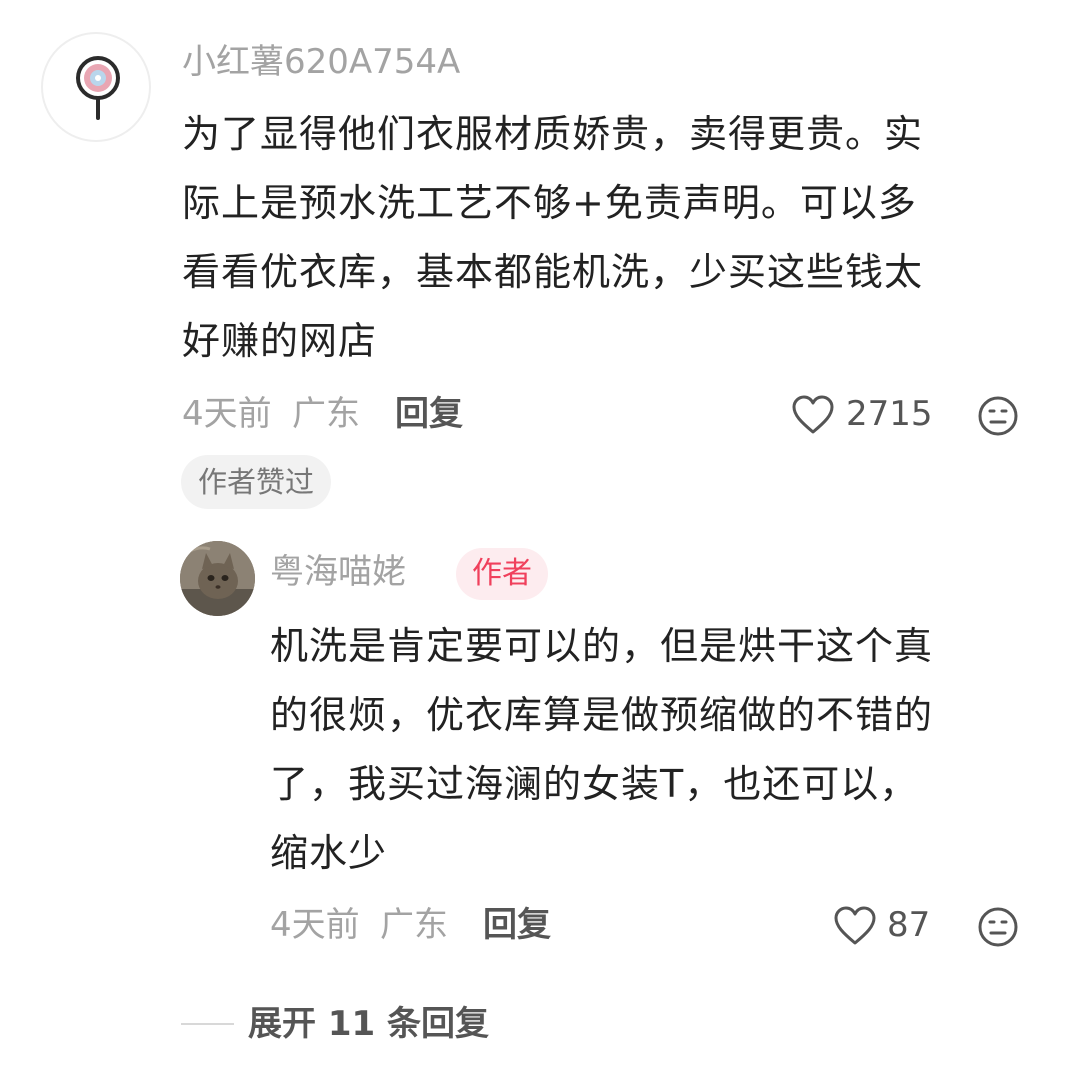  What do you see at coordinates (602, 646) in the screenshot?
I see `reply-line: 机洗是肯定要可以的，但是烘干这个真` at bounding box center [602, 646].